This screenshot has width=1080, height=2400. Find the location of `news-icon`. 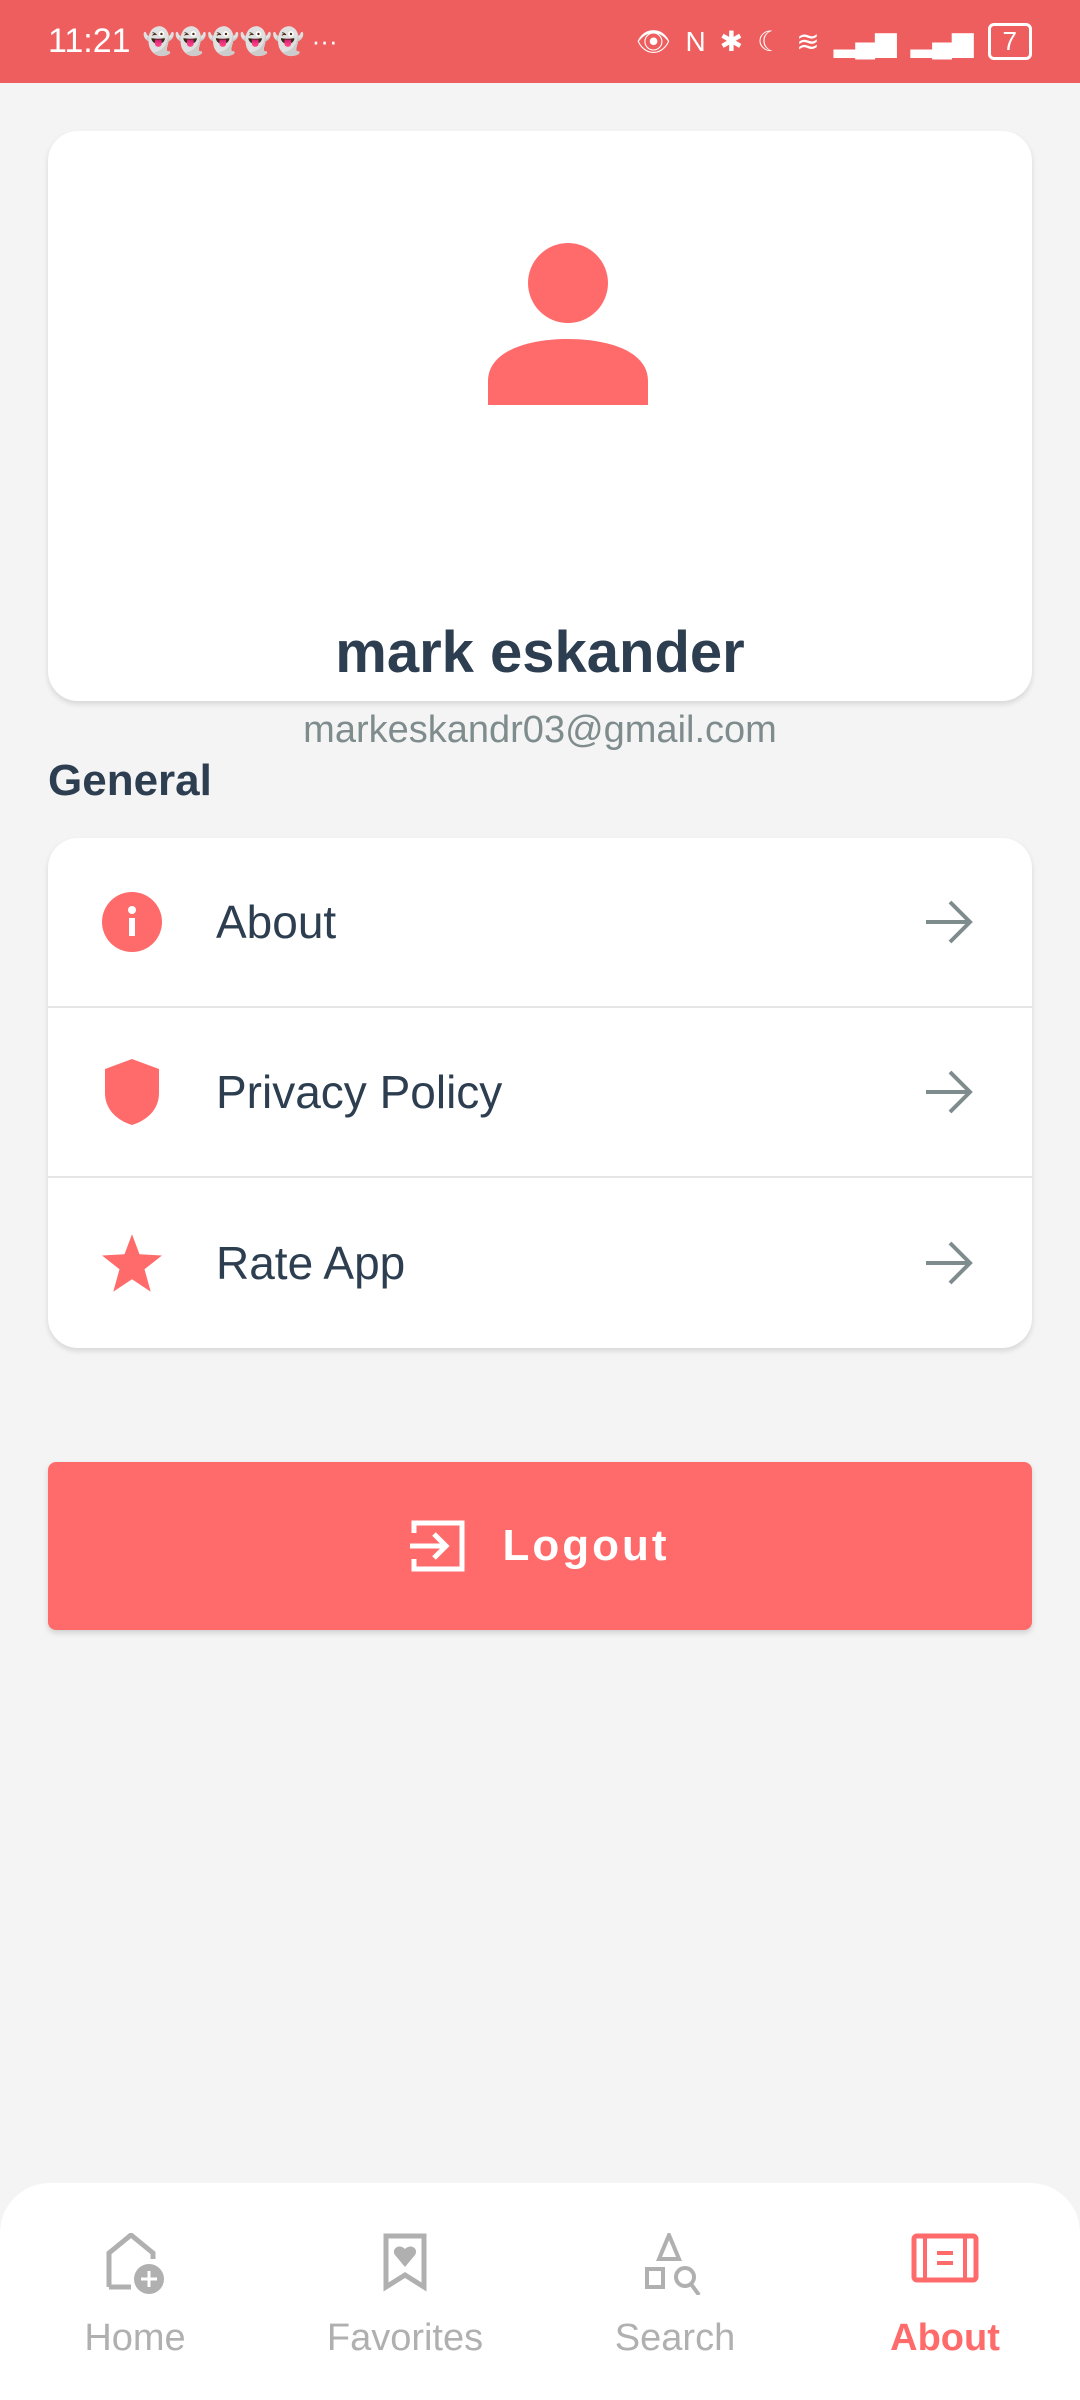

news-icon is located at coordinates (945, 2258).